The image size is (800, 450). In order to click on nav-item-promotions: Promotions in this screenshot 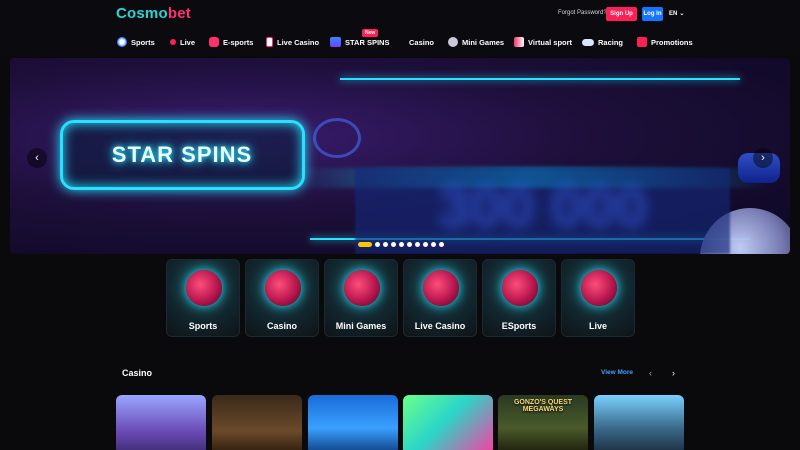, I will do `click(665, 42)`.